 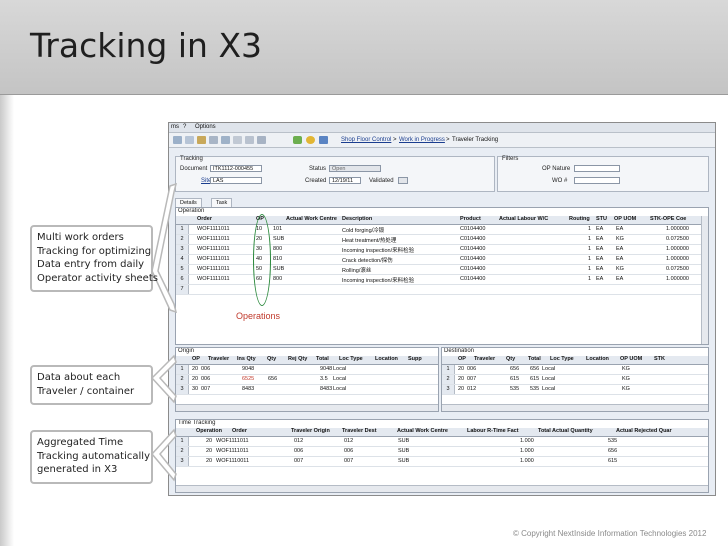 I want to click on document-field: ITK1112-000455, so click(x=236, y=168).